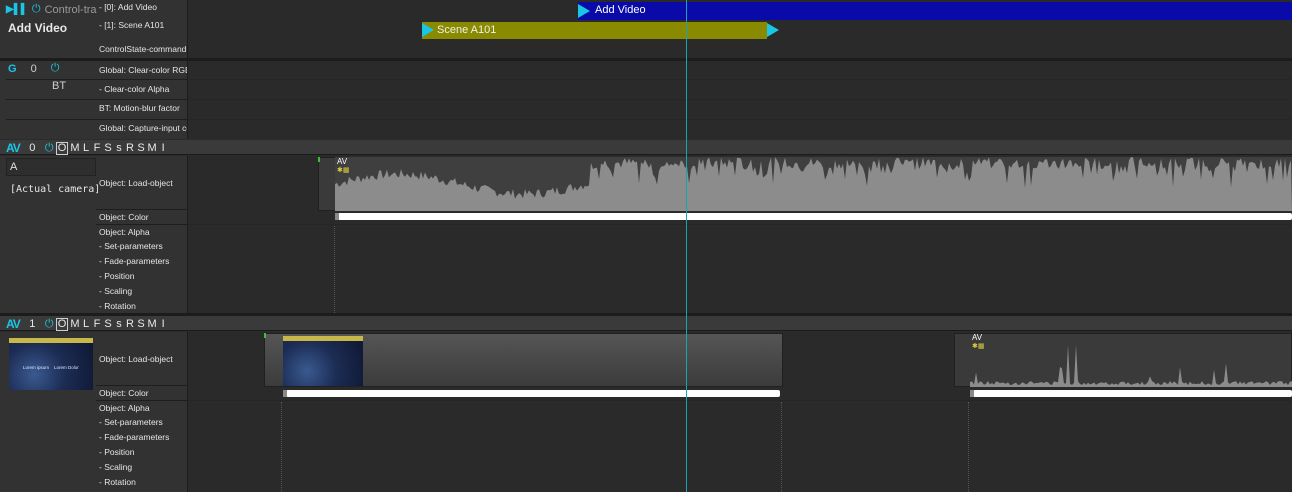 The height and width of the screenshot is (492, 1292). I want to click on play-pause-icon: ▶▌▌, so click(17, 9).